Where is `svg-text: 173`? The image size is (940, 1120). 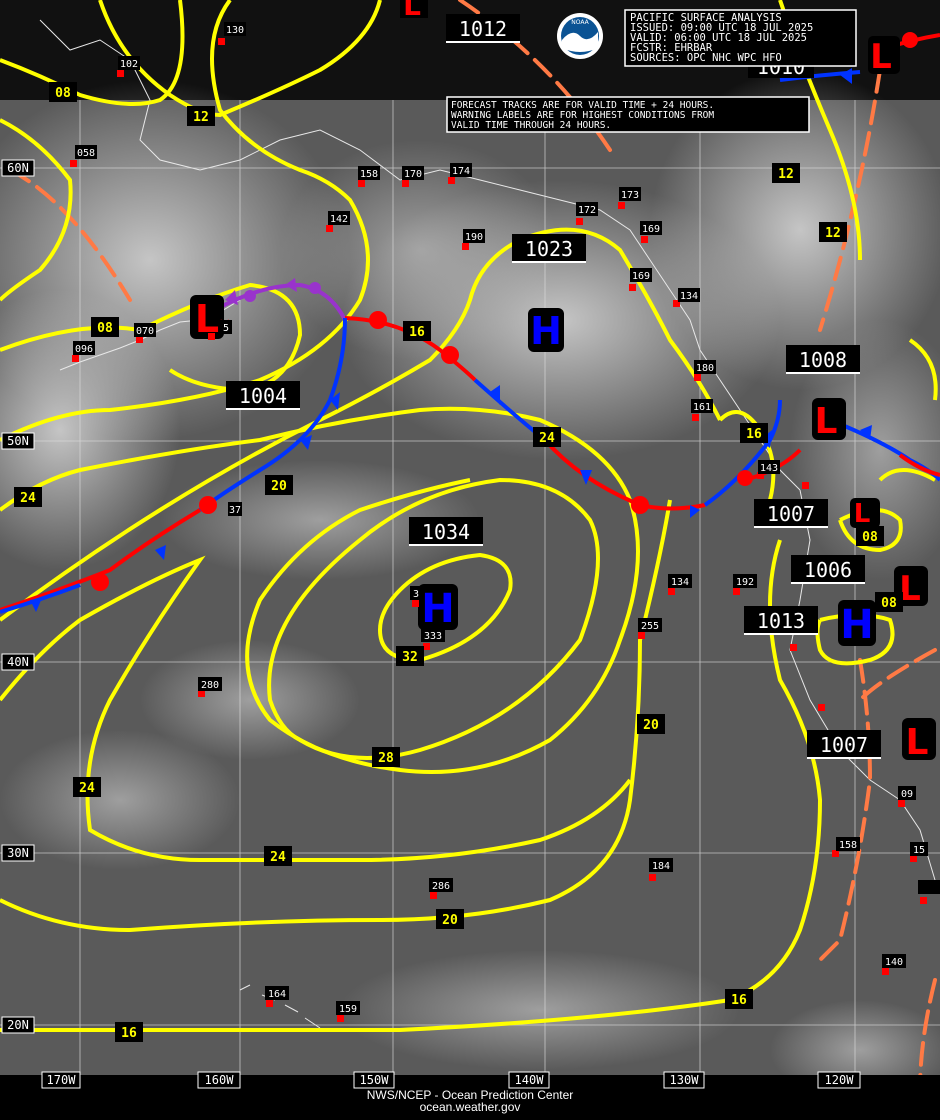
svg-text: 173 is located at coordinates (630, 195).